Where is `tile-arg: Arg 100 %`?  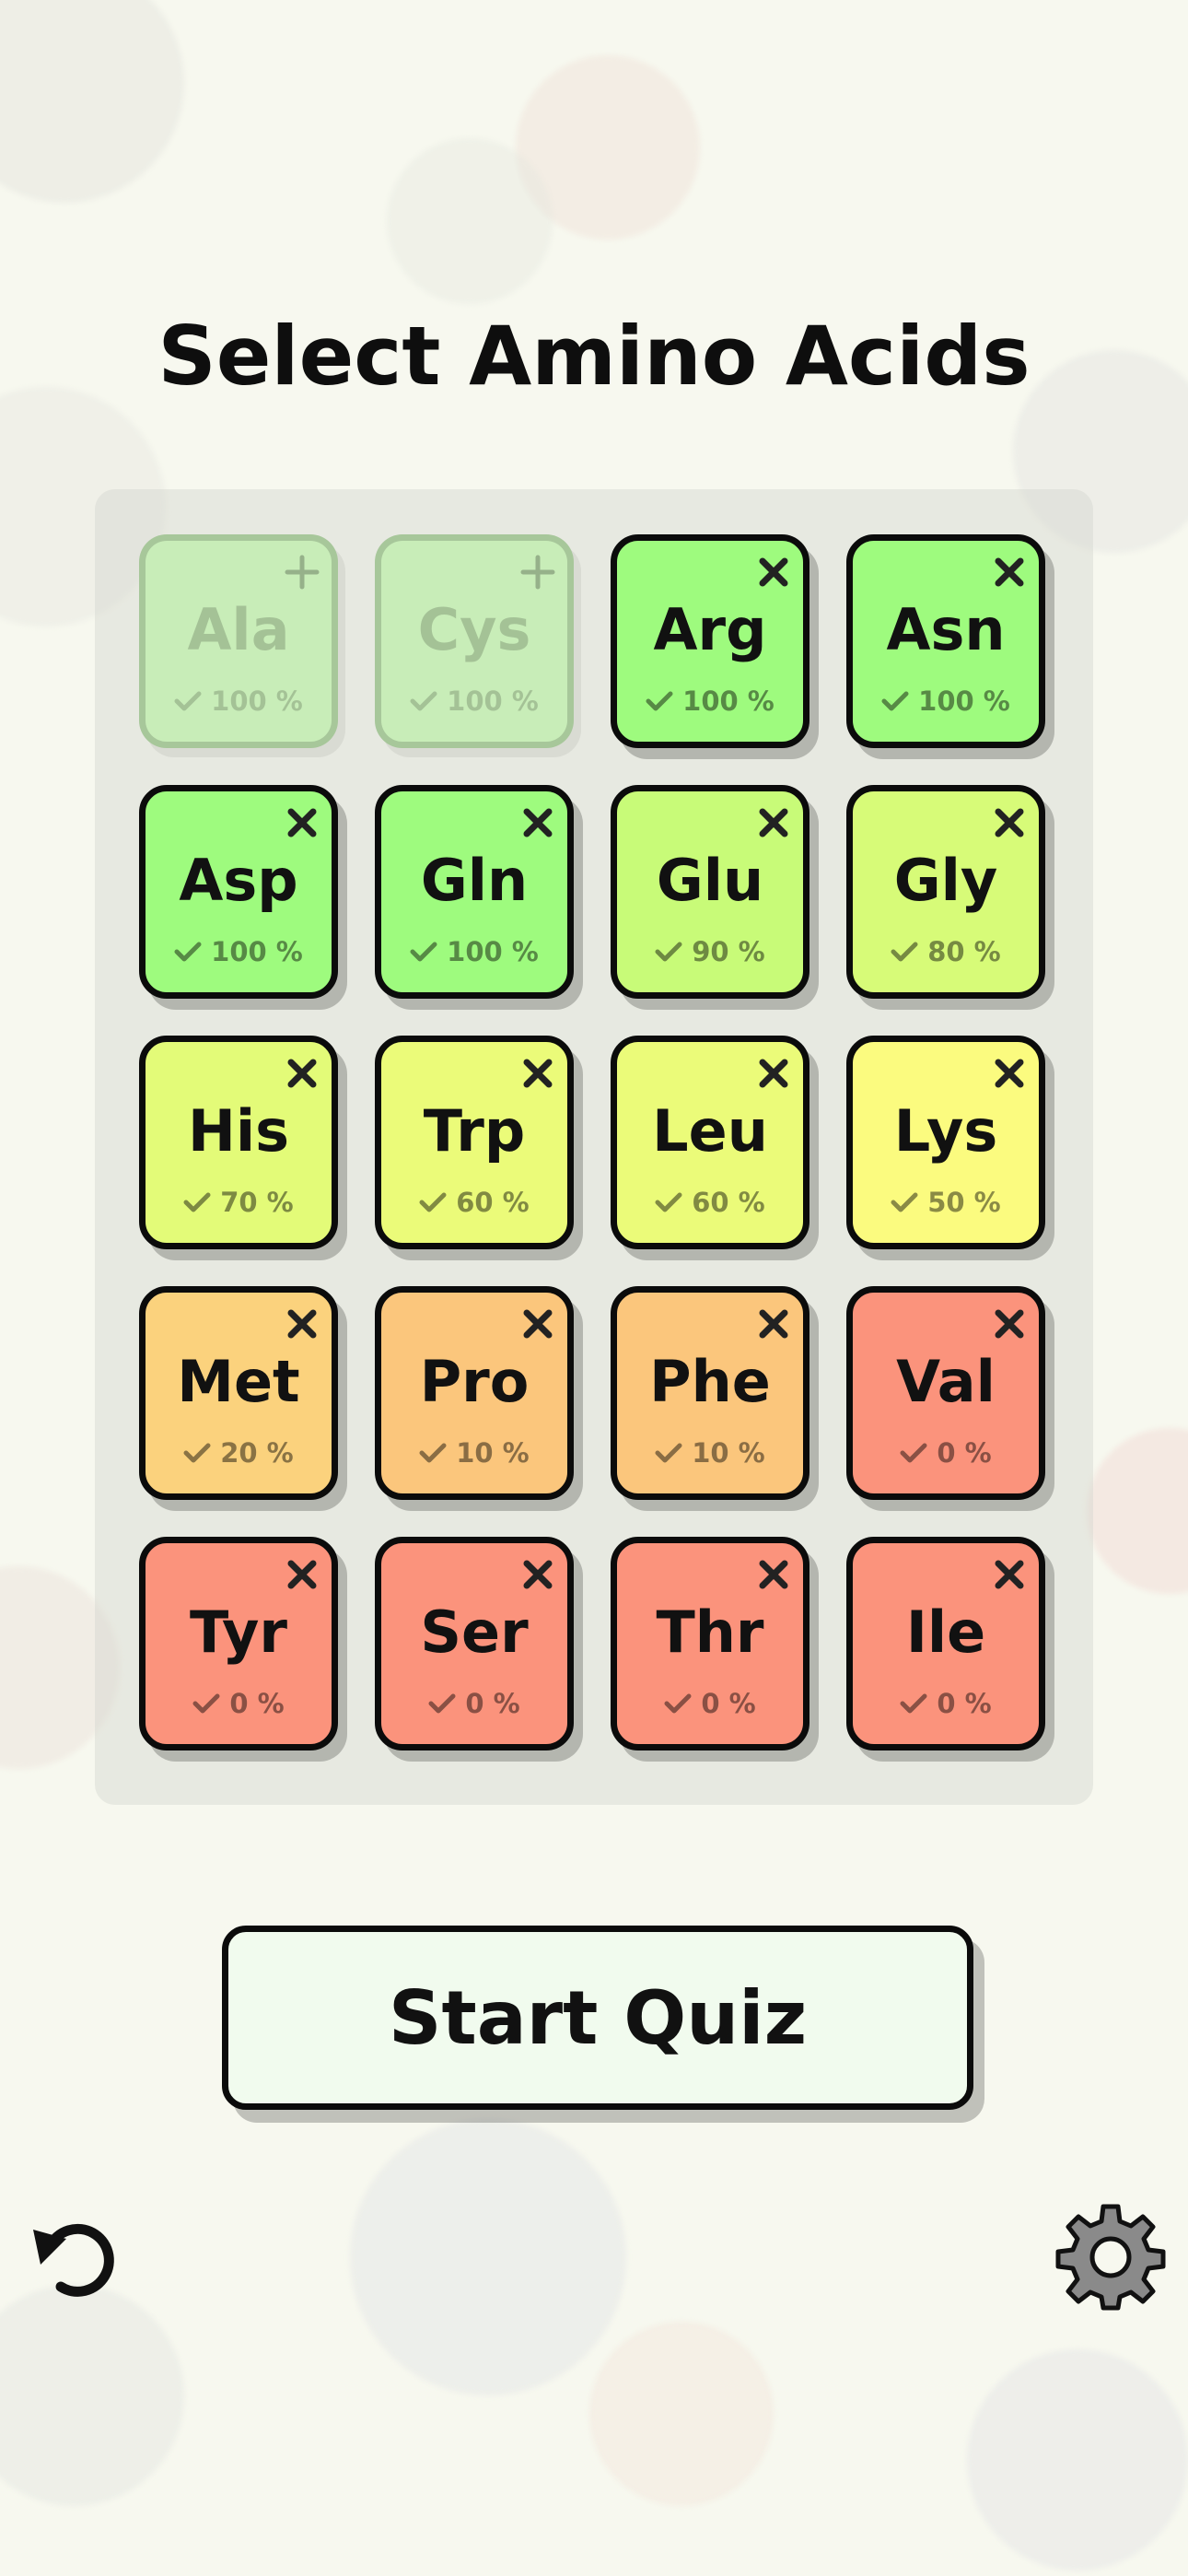 tile-arg: Arg 100 % is located at coordinates (710, 641).